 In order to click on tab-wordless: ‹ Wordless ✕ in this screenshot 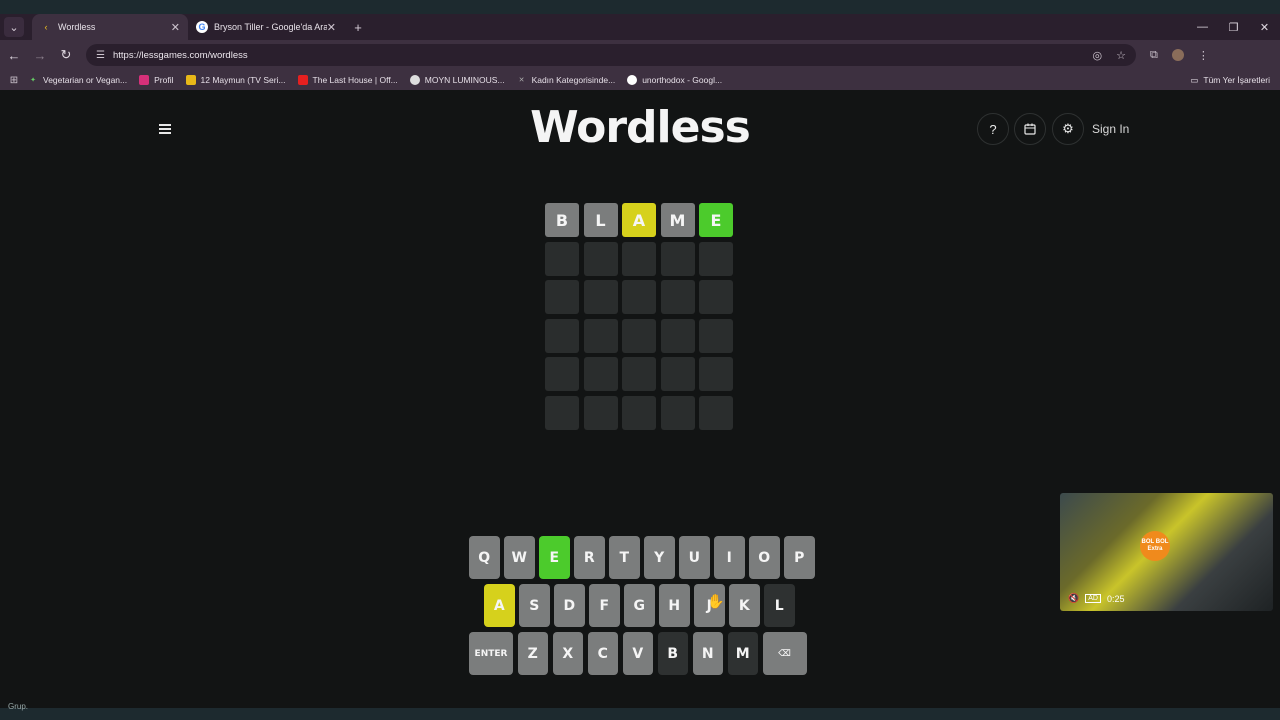, I will do `click(110, 27)`.